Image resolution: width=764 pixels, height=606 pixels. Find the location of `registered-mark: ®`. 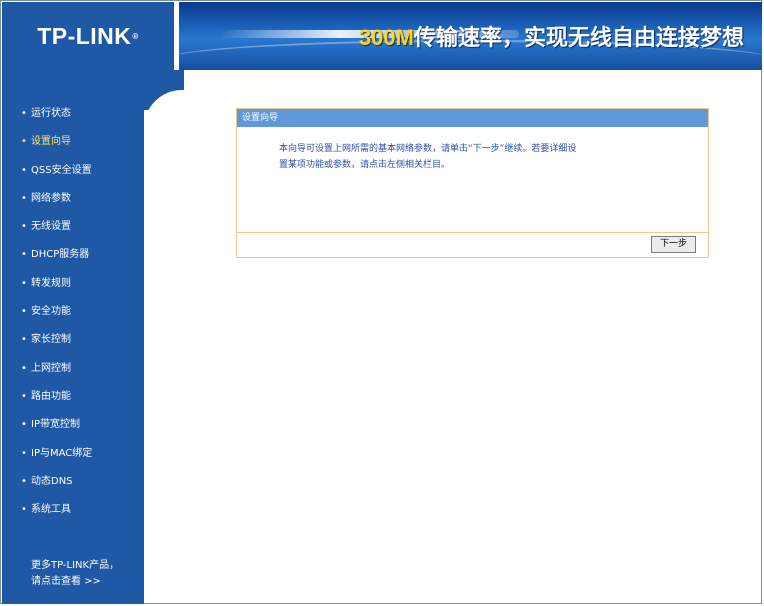

registered-mark: ® is located at coordinates (135, 36).